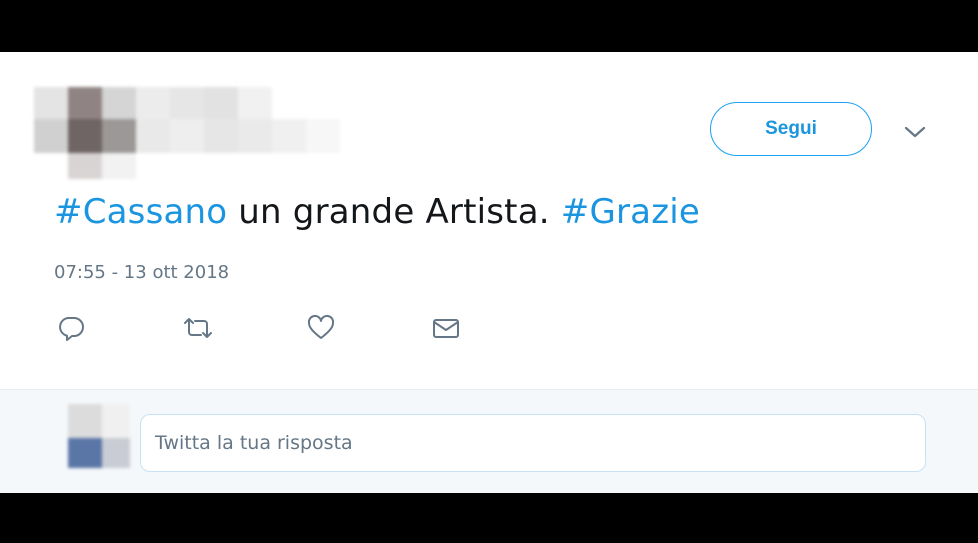 The width and height of the screenshot is (978, 543). Describe the element at coordinates (321, 328) in the screenshot. I see `like-icon` at that location.